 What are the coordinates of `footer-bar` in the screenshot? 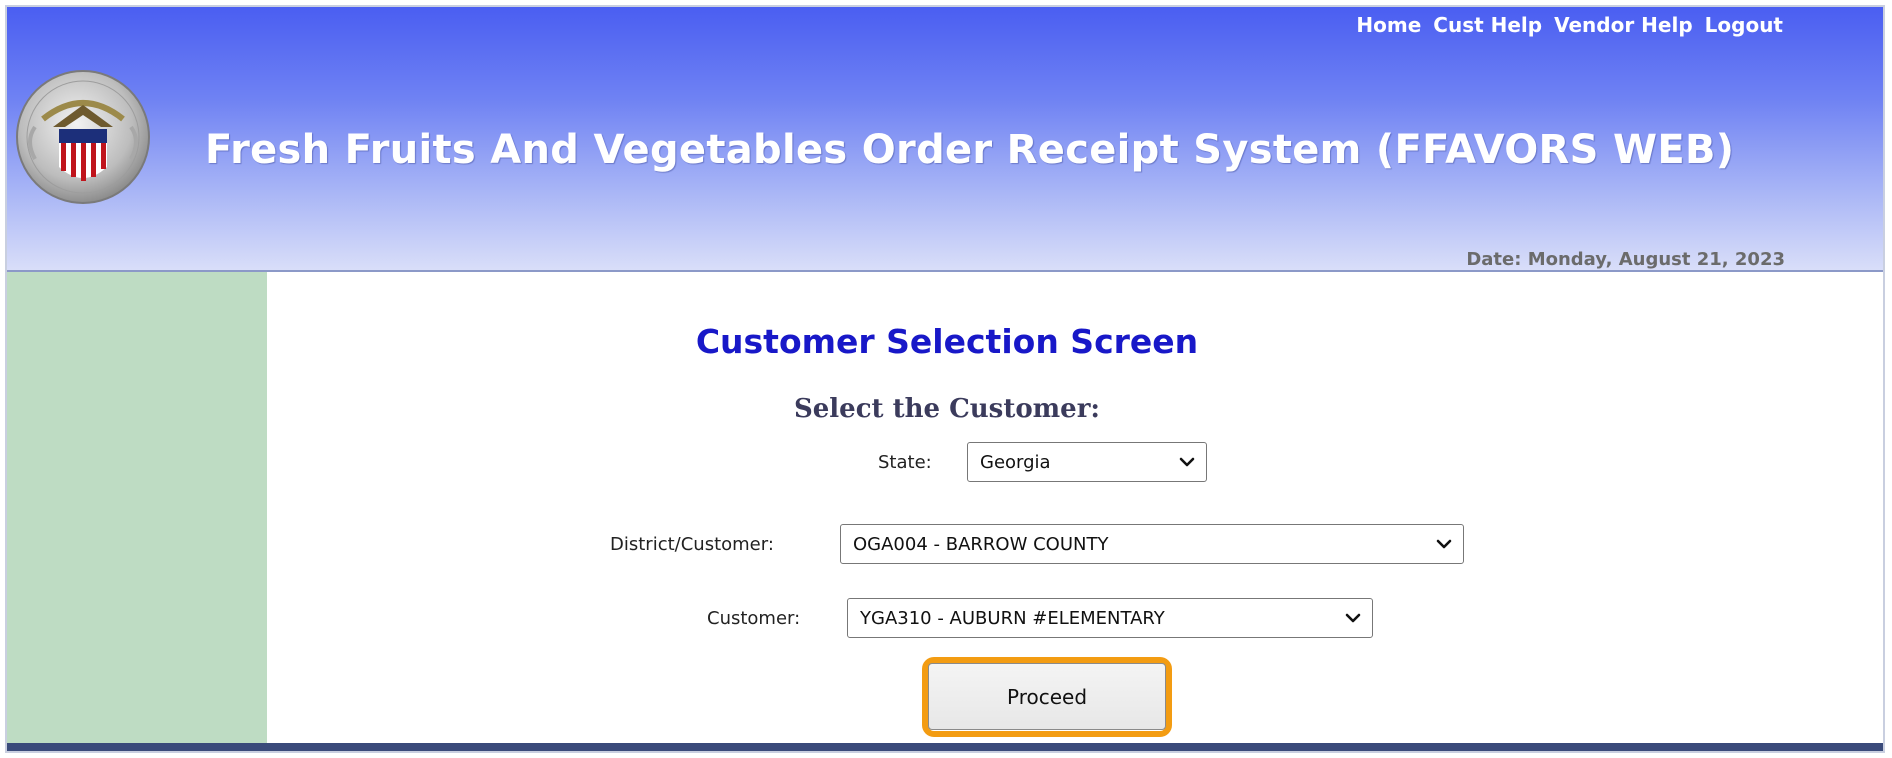 It's located at (945, 747).